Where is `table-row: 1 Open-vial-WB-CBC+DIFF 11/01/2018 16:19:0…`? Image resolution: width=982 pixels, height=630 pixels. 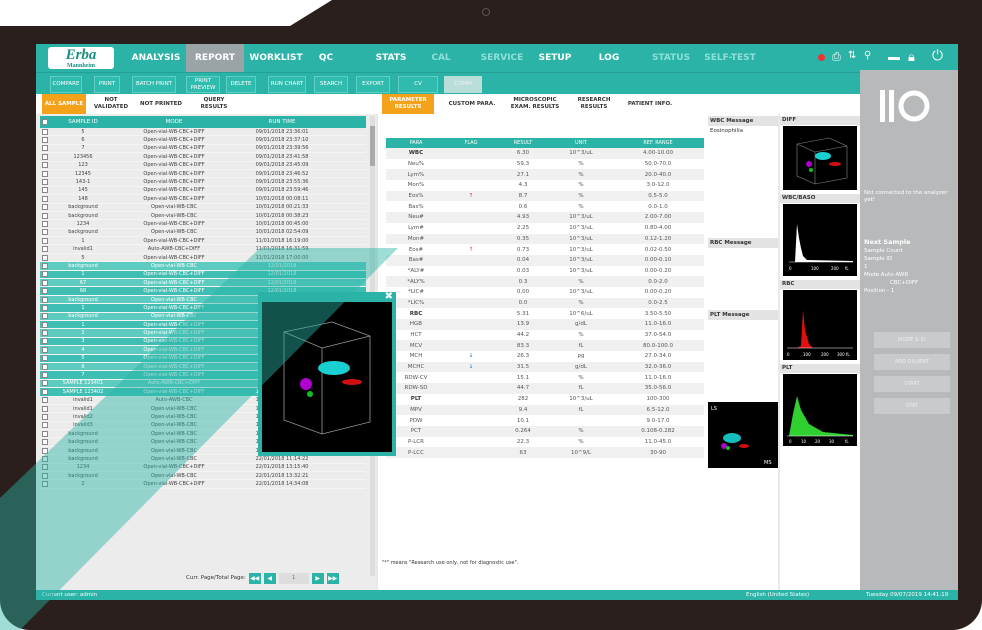
table-row: 1 Open-vial-WB-CBC+DIFF 11/01/2018 16:19:0… is located at coordinates (203, 241).